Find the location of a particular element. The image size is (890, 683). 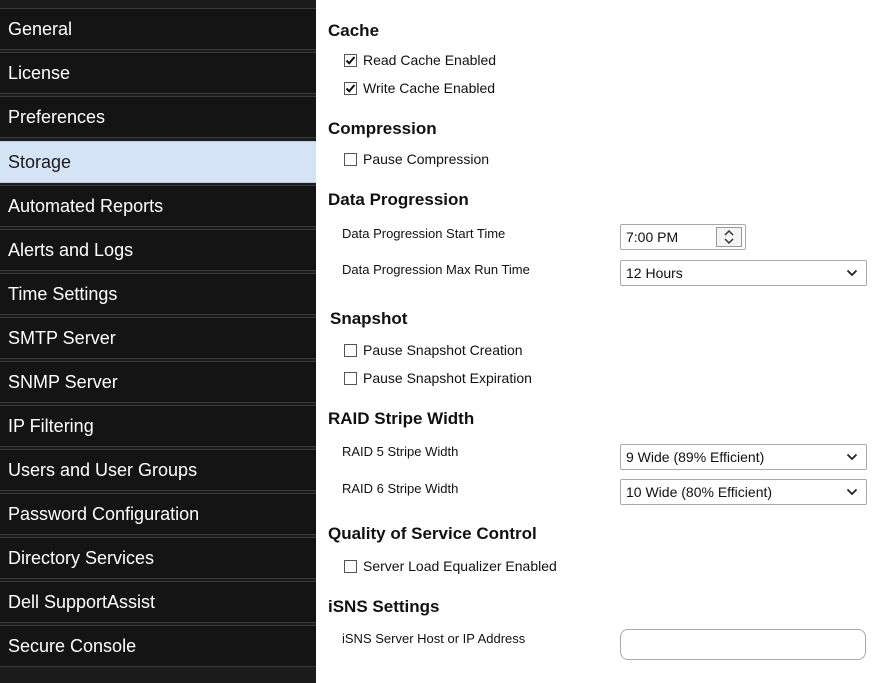

isns-host-label: iSNS Server Host or IP Address is located at coordinates (434, 638).